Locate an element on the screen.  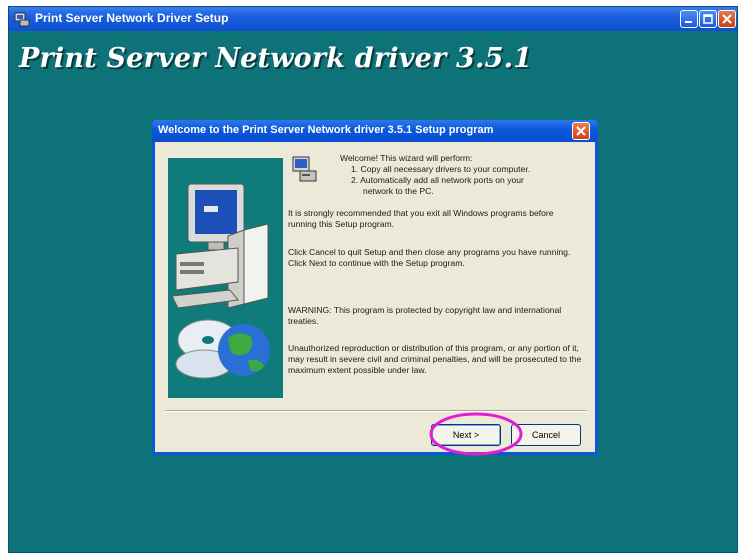
close-button is located at coordinates (727, 19).